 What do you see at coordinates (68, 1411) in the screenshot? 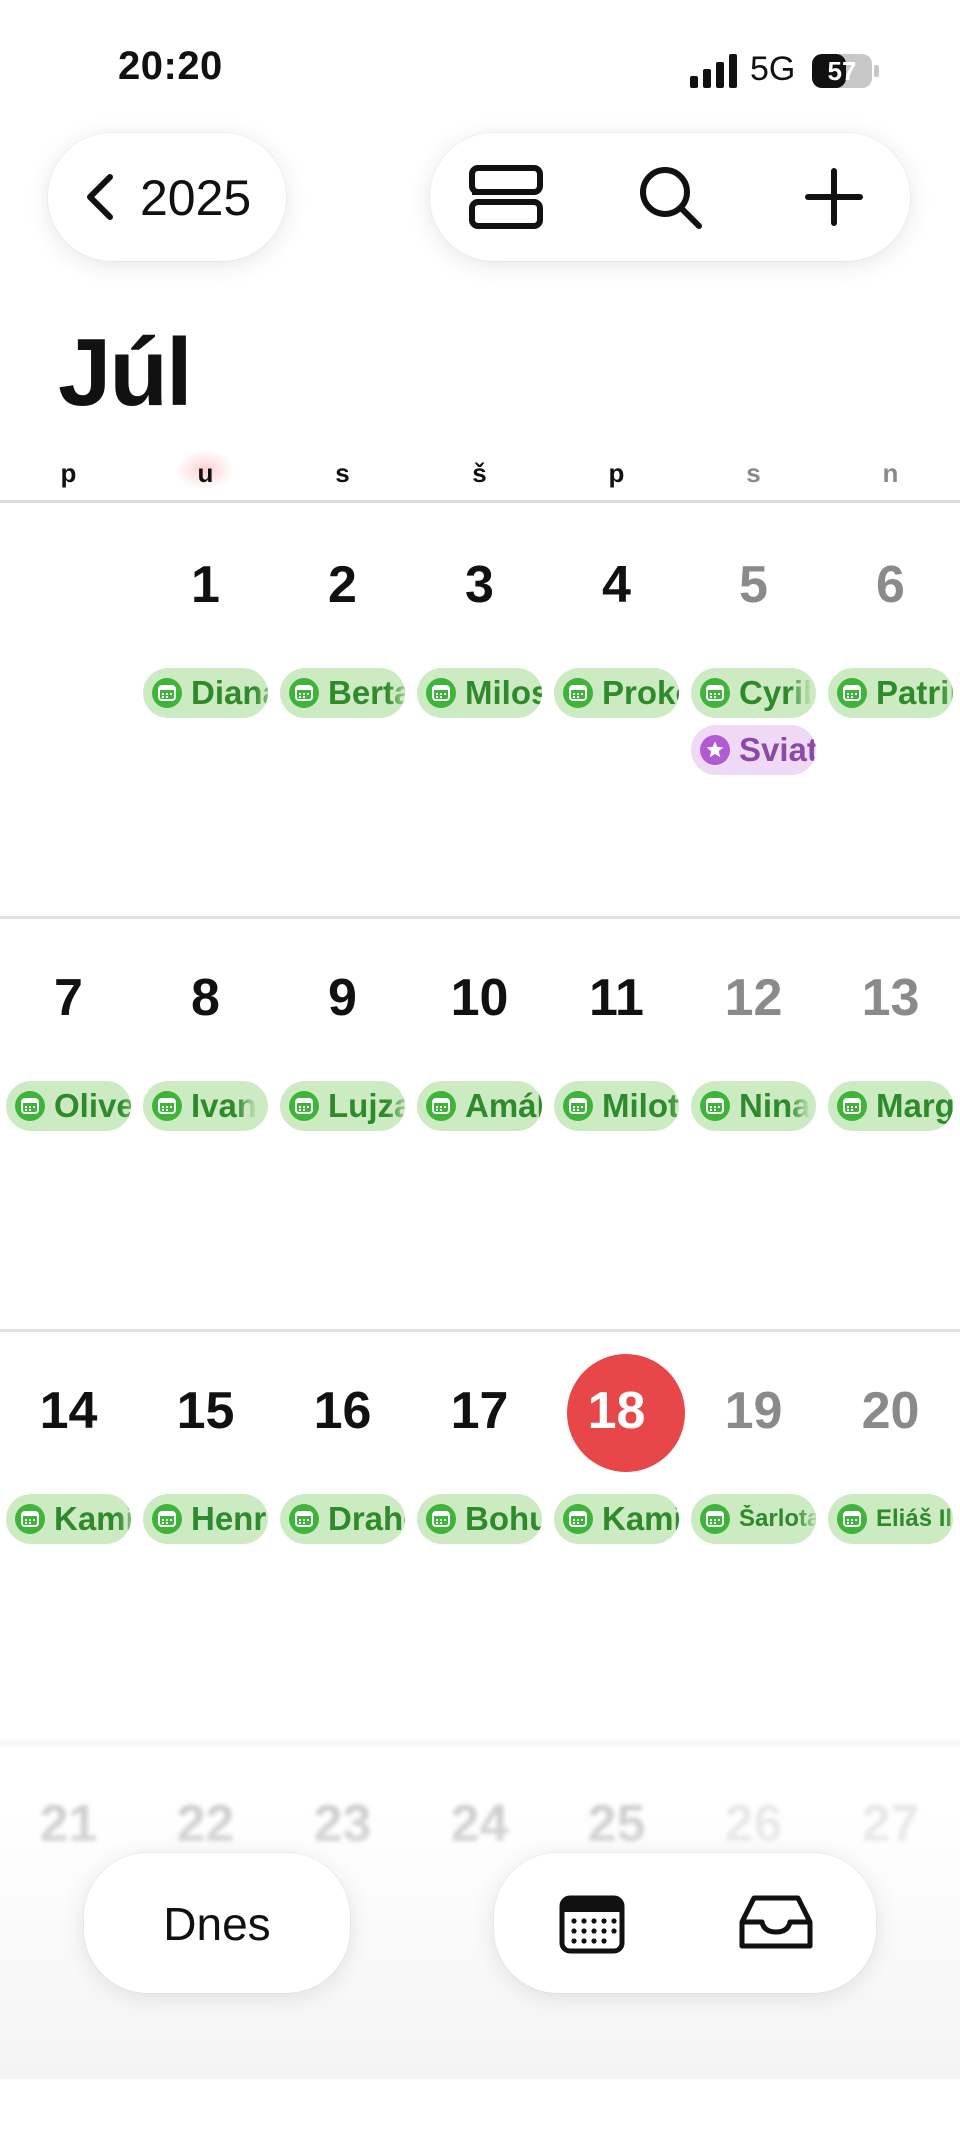
I see `day-number: 14` at bounding box center [68, 1411].